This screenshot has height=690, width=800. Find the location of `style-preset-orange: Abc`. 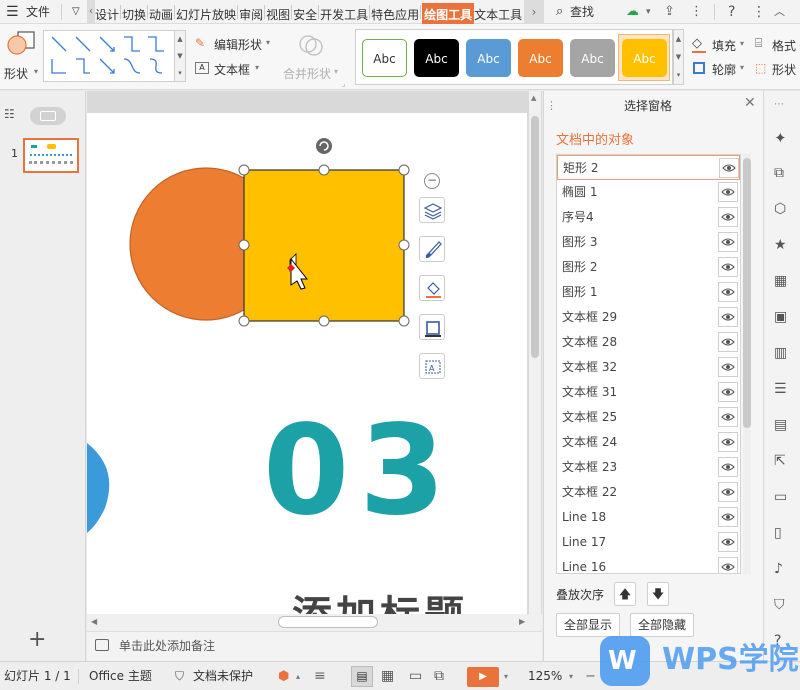

style-preset-orange: Abc is located at coordinates (540, 58).